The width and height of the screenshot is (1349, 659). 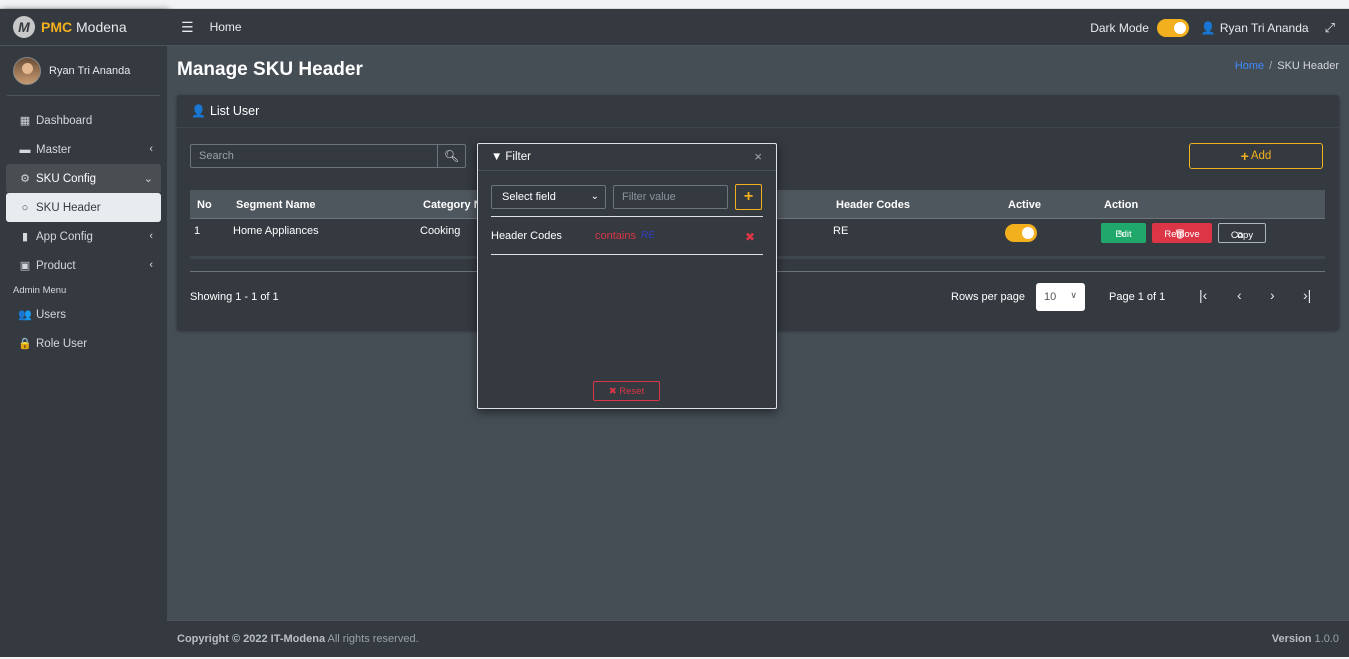 I want to click on cell-no: 1, so click(x=197, y=231).